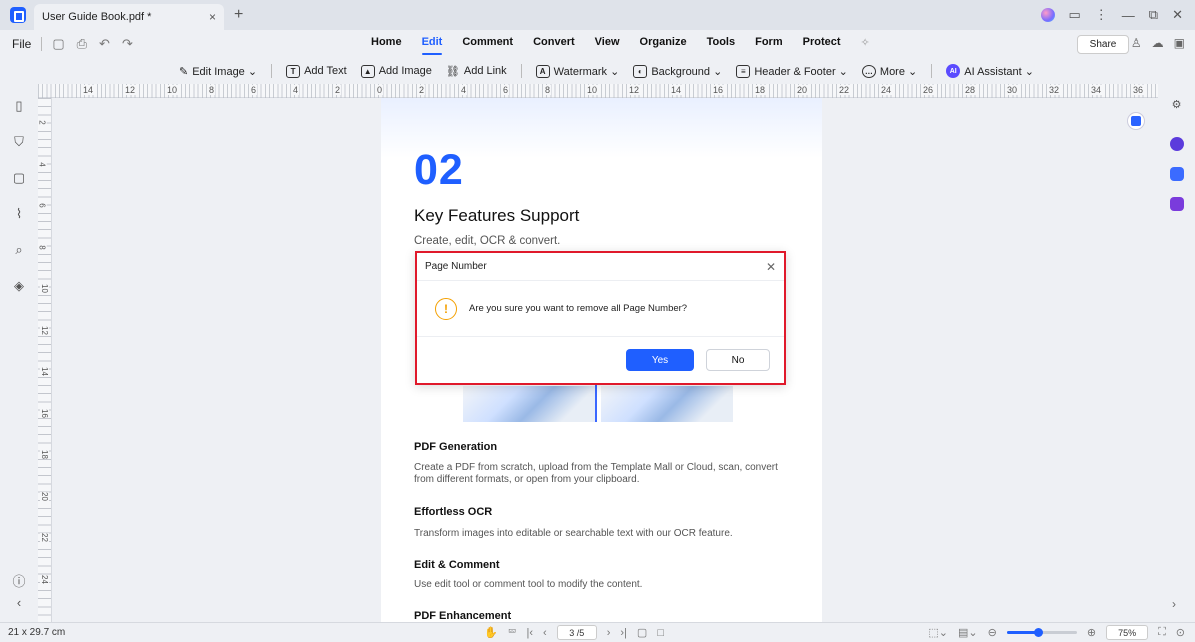 Image resolution: width=1195 pixels, height=642 pixels. I want to click on page-number-input: 3 /5, so click(576, 632).